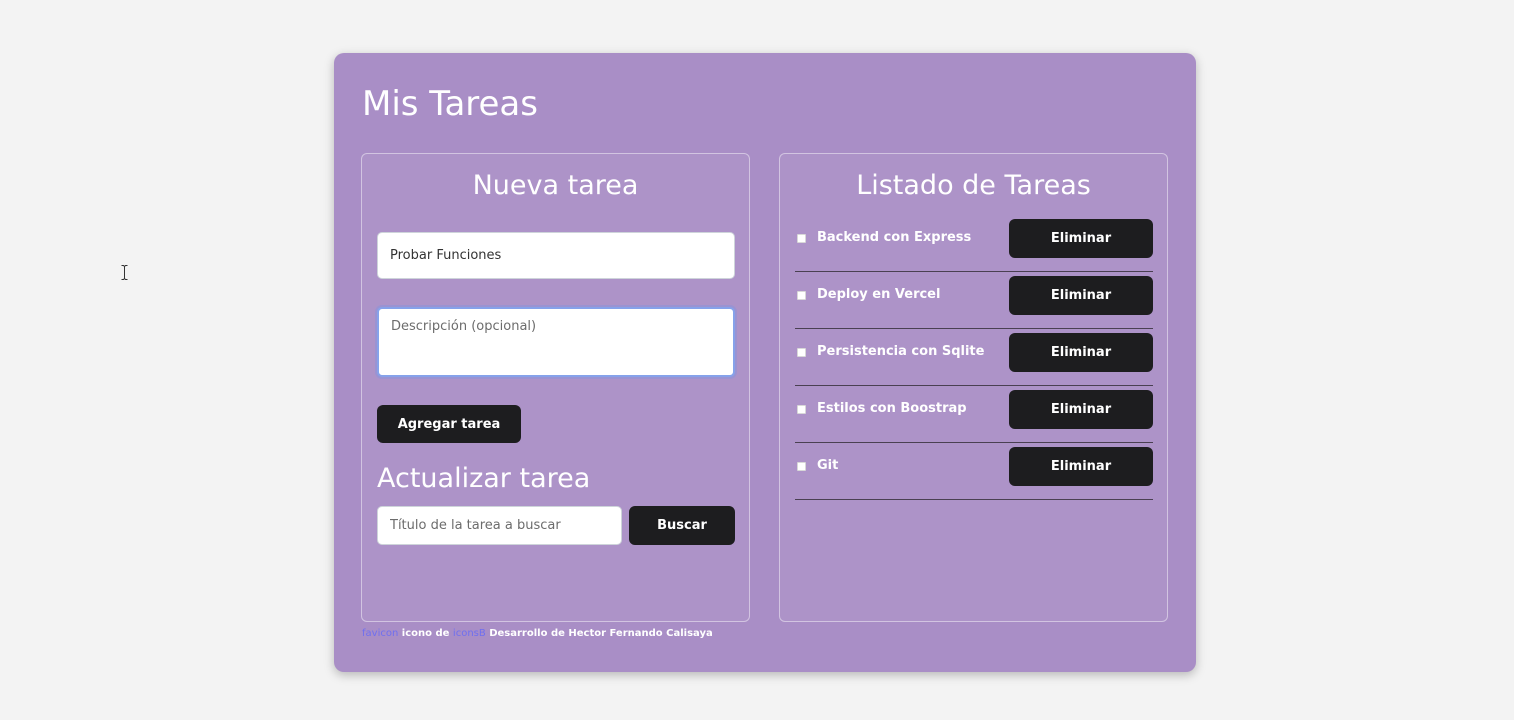 The height and width of the screenshot is (720, 1514). I want to click on search-button: Buscar, so click(682, 525).